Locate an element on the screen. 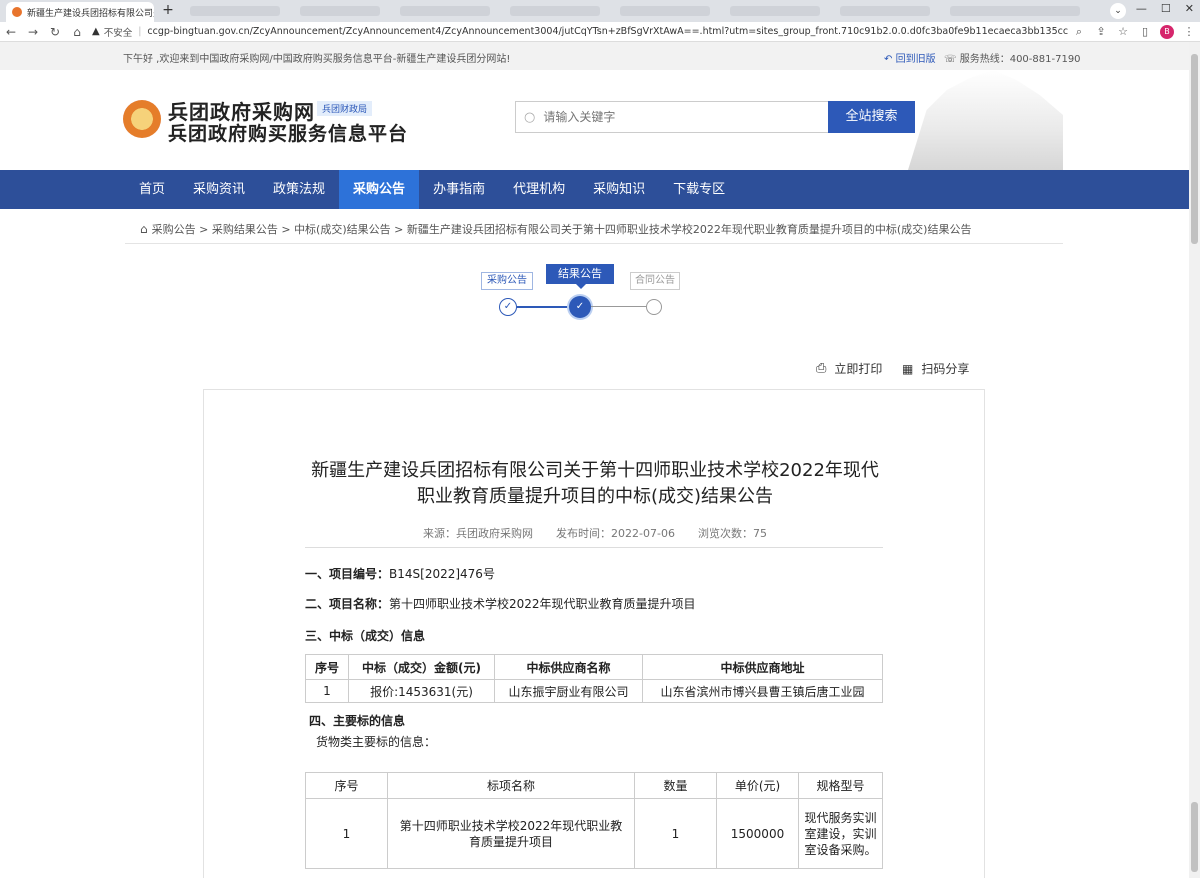  site-favicon-icon is located at coordinates (17, 12).